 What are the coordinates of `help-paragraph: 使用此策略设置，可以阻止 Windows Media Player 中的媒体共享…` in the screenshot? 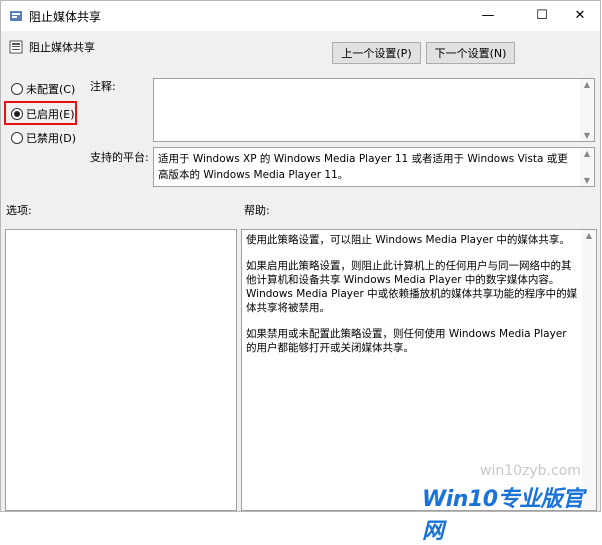 It's located at (408, 240).